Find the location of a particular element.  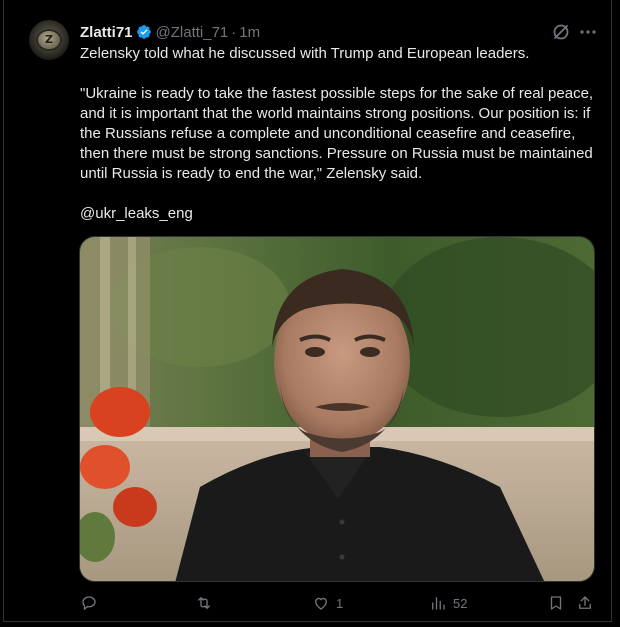

share-button is located at coordinates (585, 603).